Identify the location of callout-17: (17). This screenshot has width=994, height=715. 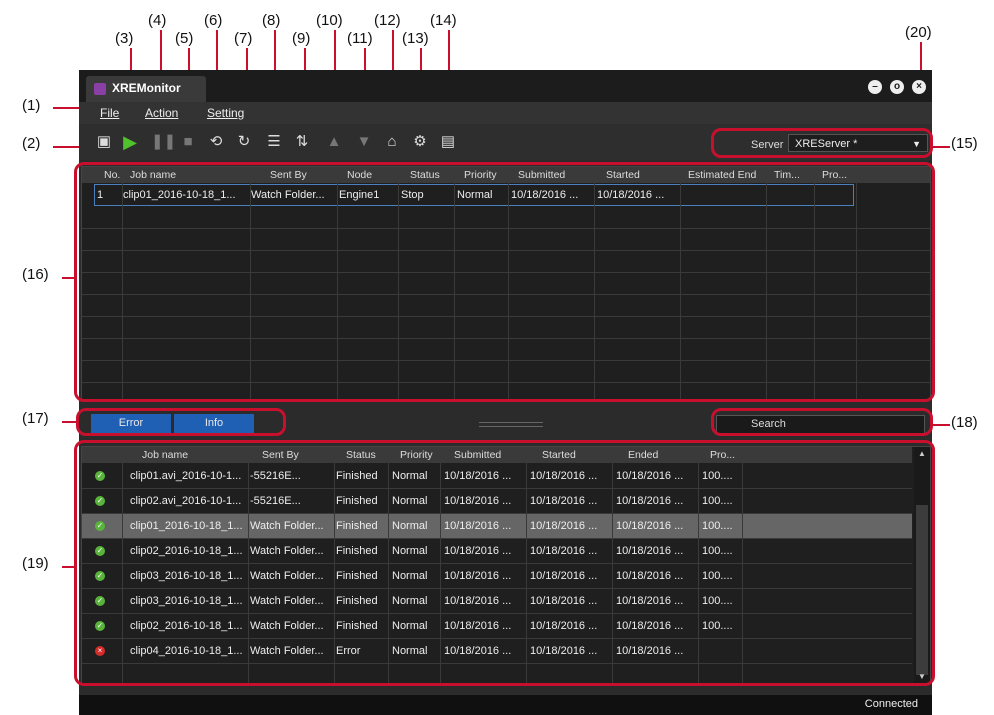
(35, 418).